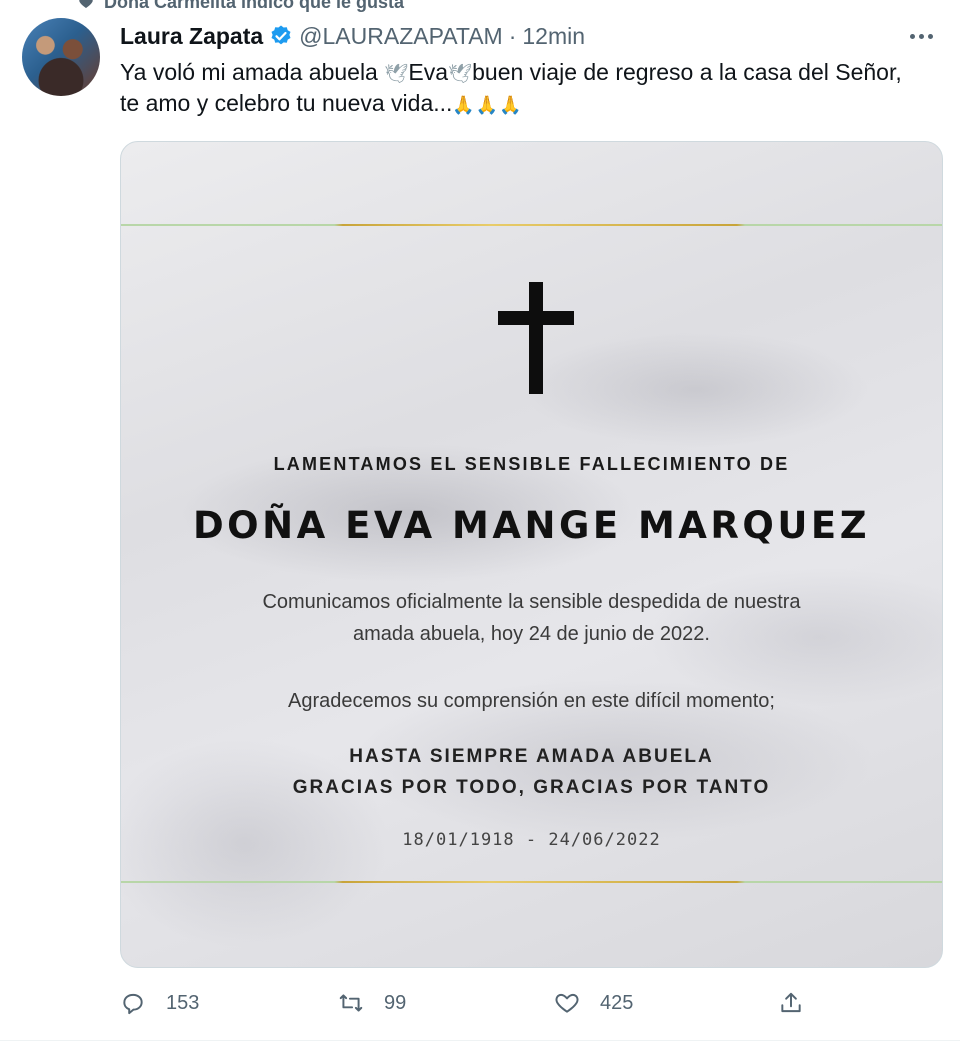 The width and height of the screenshot is (960, 1054). I want to click on like-count: 425, so click(617, 1002).